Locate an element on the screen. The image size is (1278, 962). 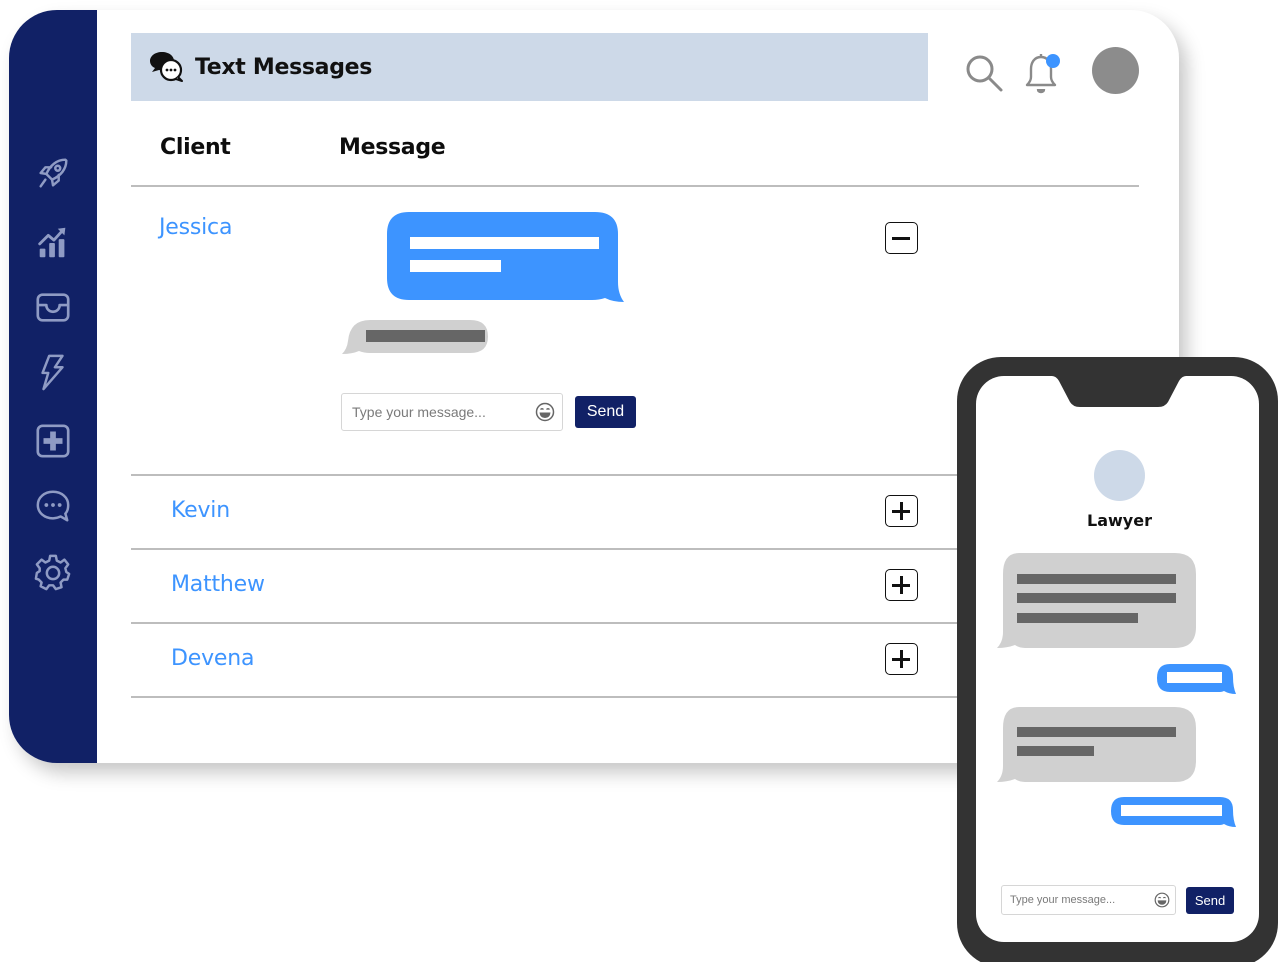
sidebar-item-analytics is located at coordinates (53, 242).